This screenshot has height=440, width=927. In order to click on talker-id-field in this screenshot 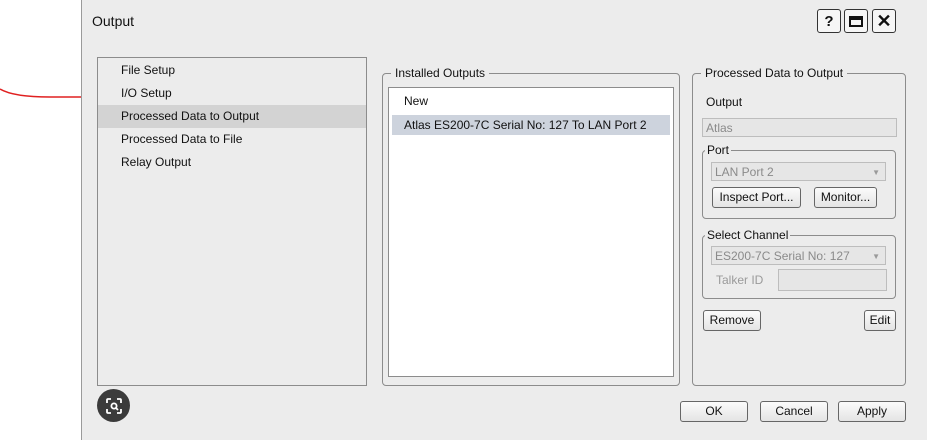, I will do `click(832, 280)`.